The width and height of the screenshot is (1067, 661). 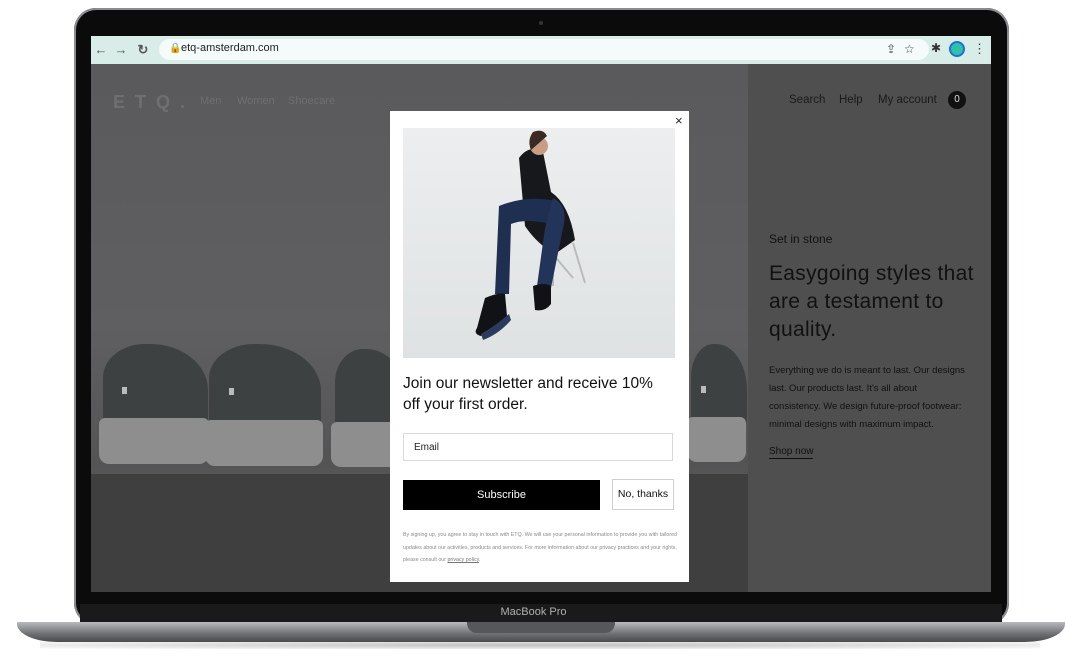 What do you see at coordinates (909, 49) in the screenshot?
I see `bookmark-star-icon: ☆` at bounding box center [909, 49].